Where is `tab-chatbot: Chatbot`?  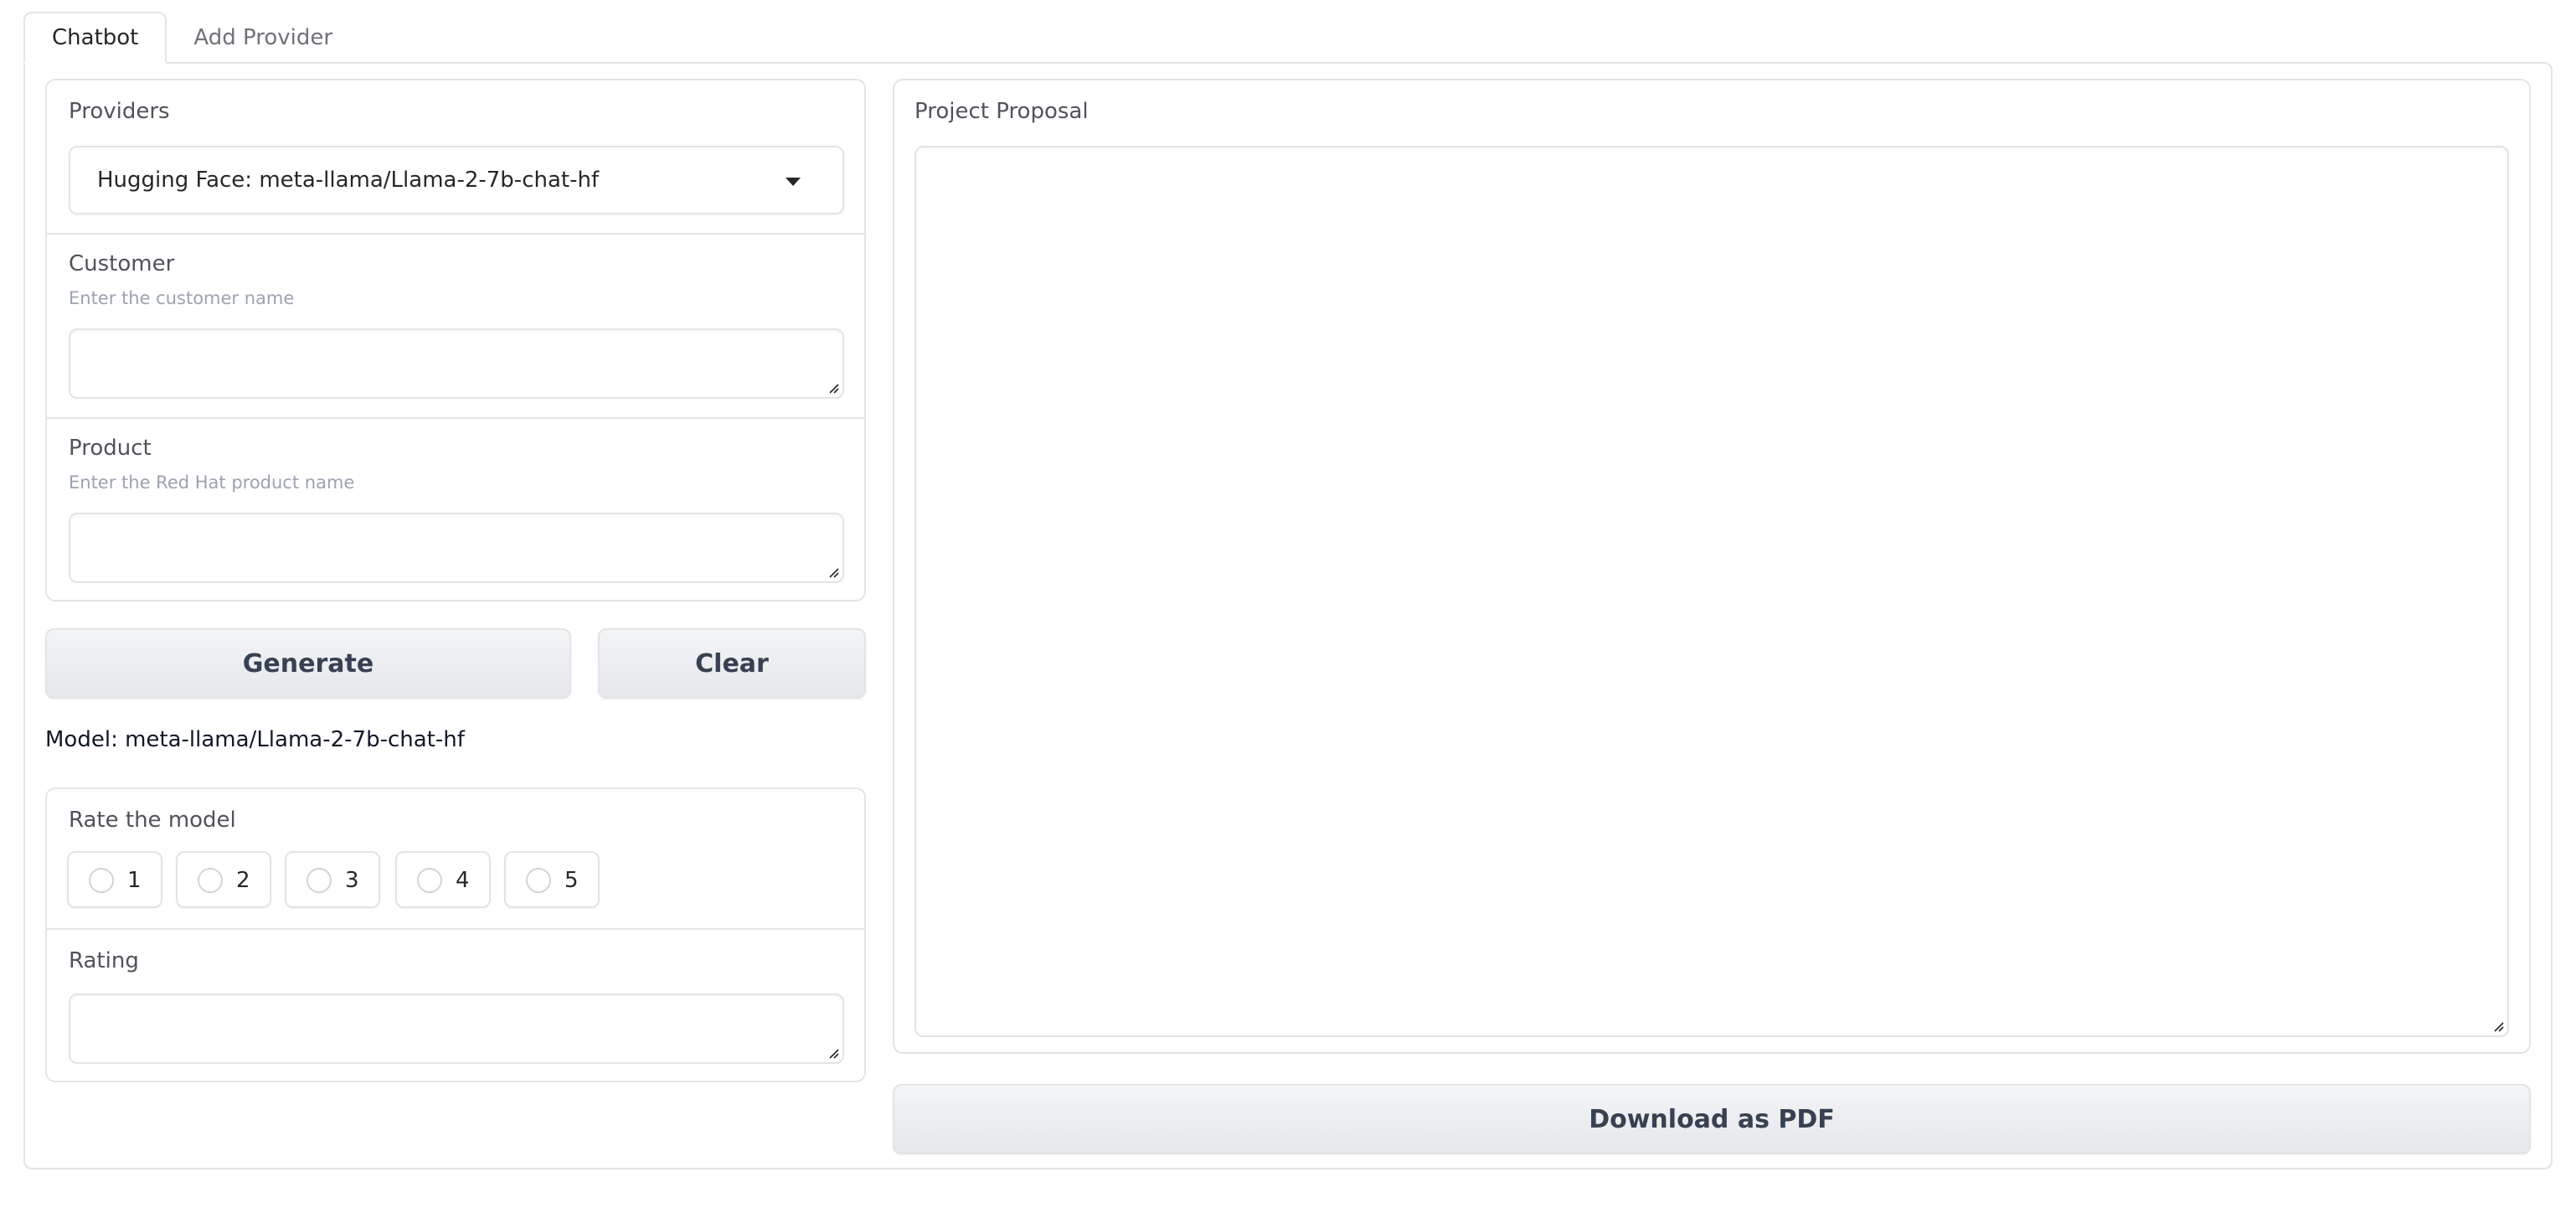
tab-chatbot: Chatbot is located at coordinates (95, 38).